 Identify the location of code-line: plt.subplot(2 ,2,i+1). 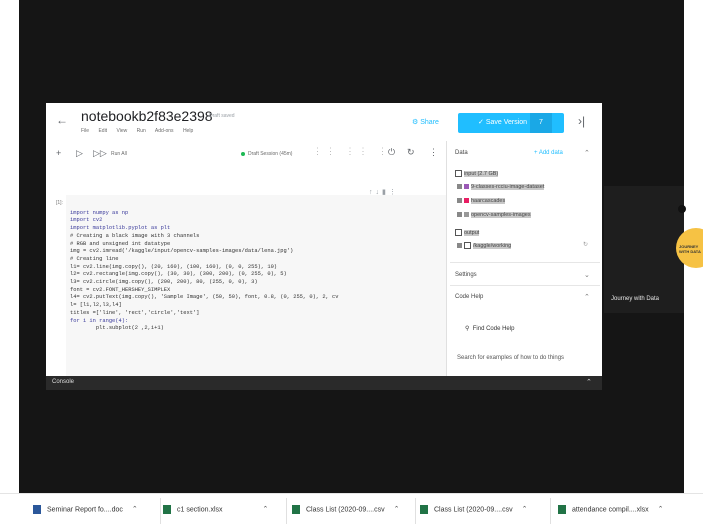
(117, 328).